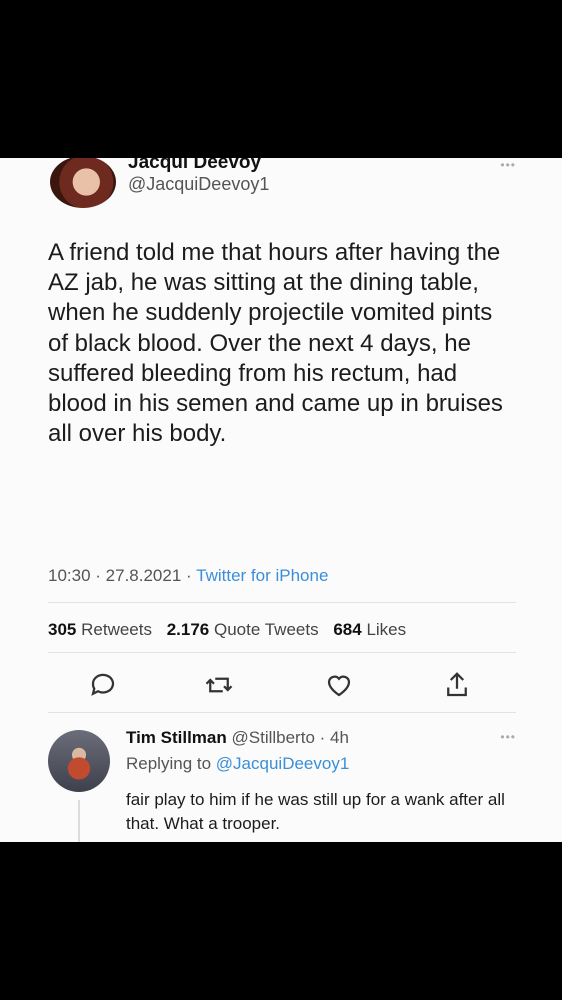 Image resolution: width=562 pixels, height=1000 pixels. What do you see at coordinates (339, 737) in the screenshot?
I see `reply-age: 4h` at bounding box center [339, 737].